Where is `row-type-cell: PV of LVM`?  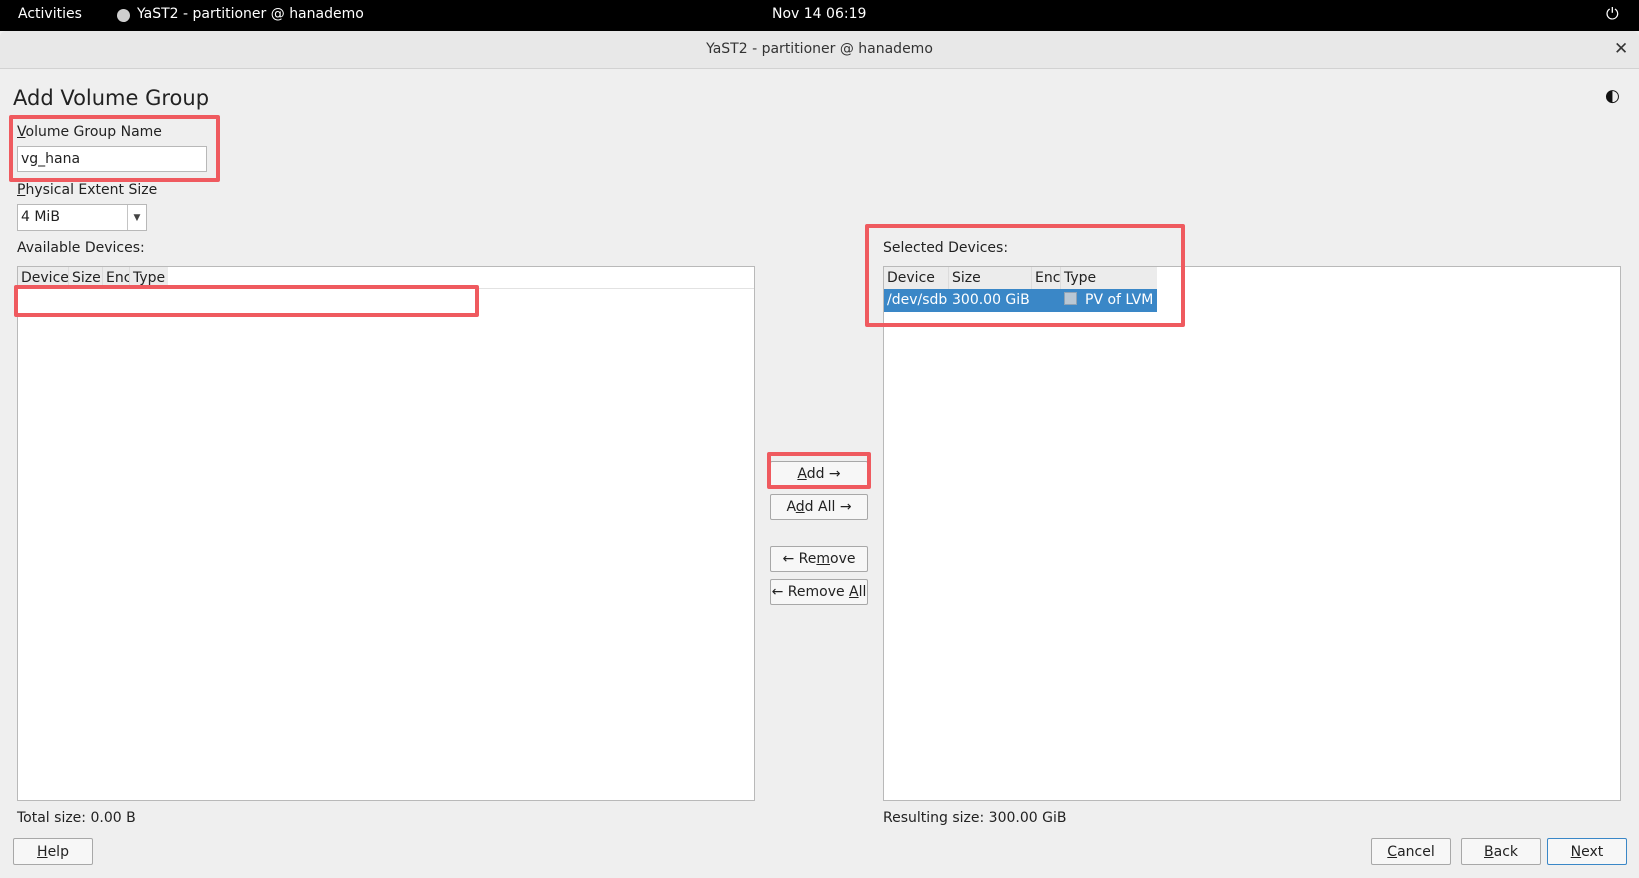 row-type-cell: PV of LVM is located at coordinates (1109, 300).